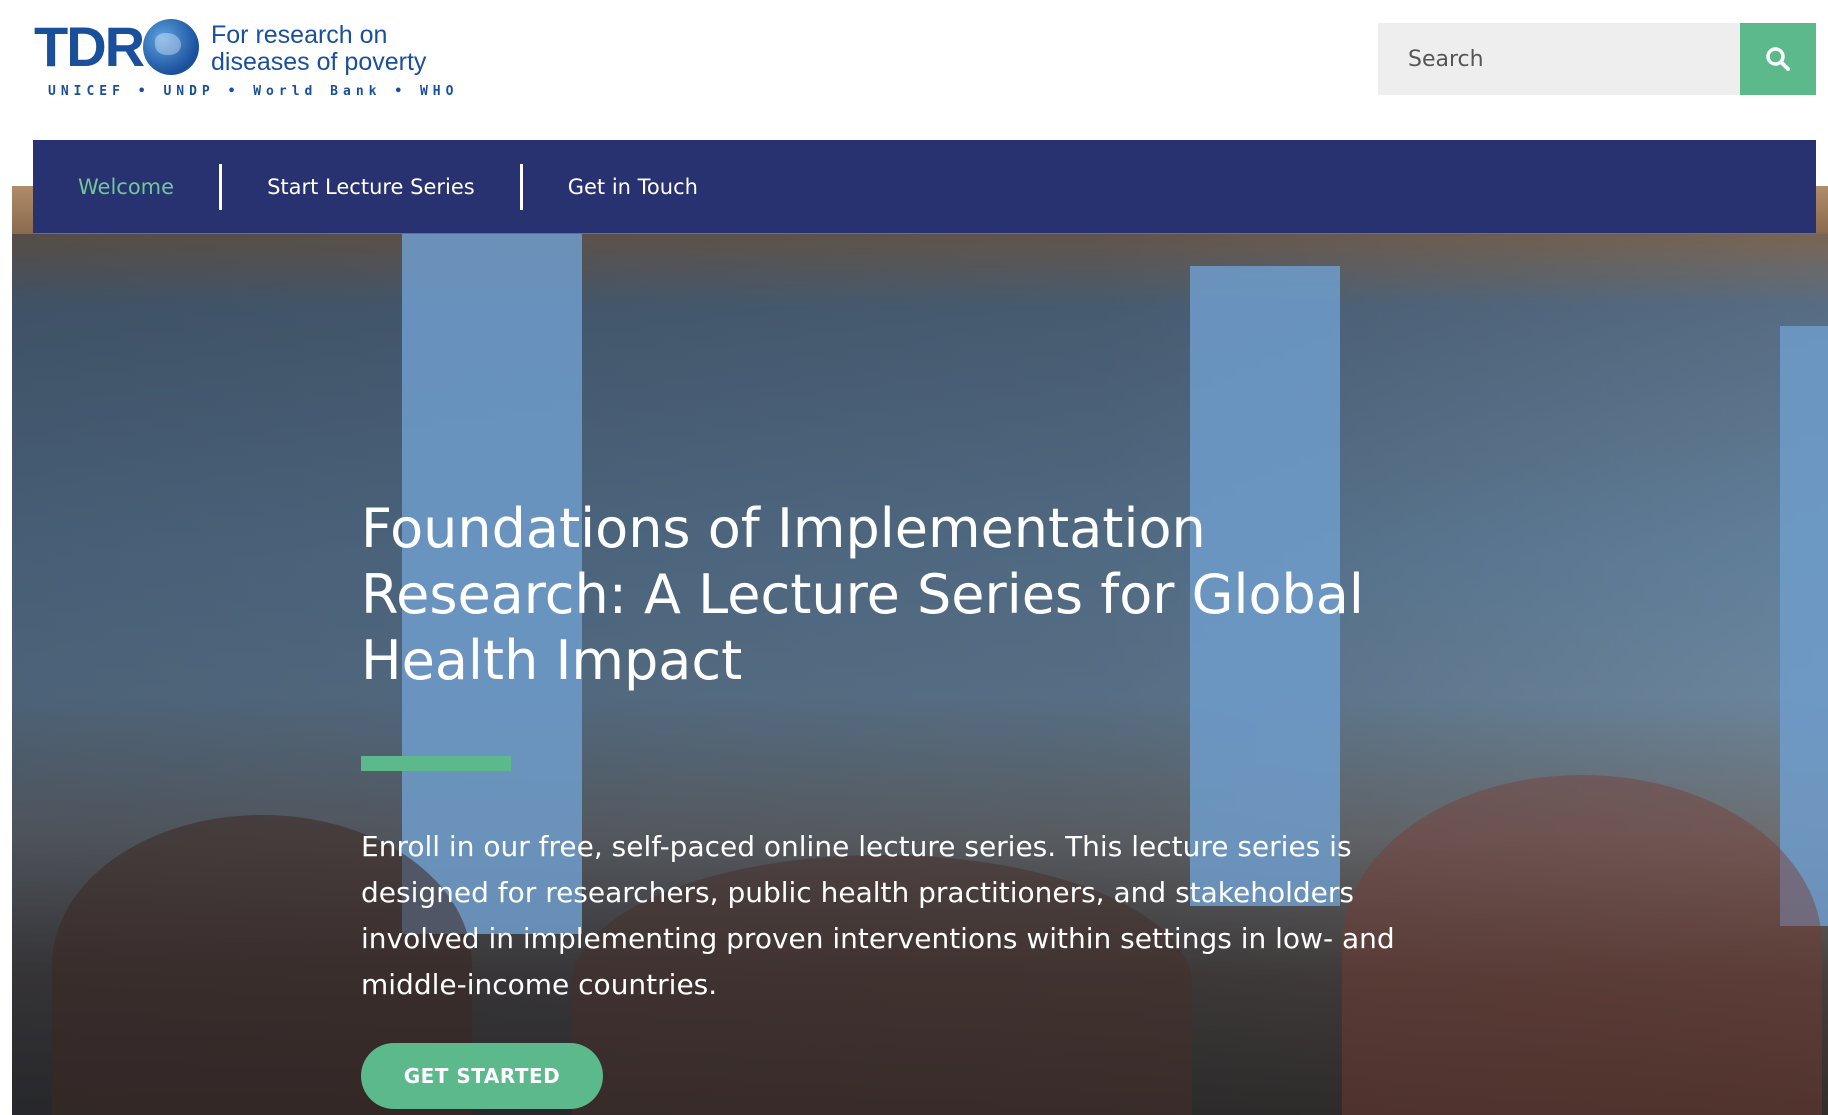 This screenshot has height=1115, width=1828. I want to click on search-bar, so click(1597, 59).